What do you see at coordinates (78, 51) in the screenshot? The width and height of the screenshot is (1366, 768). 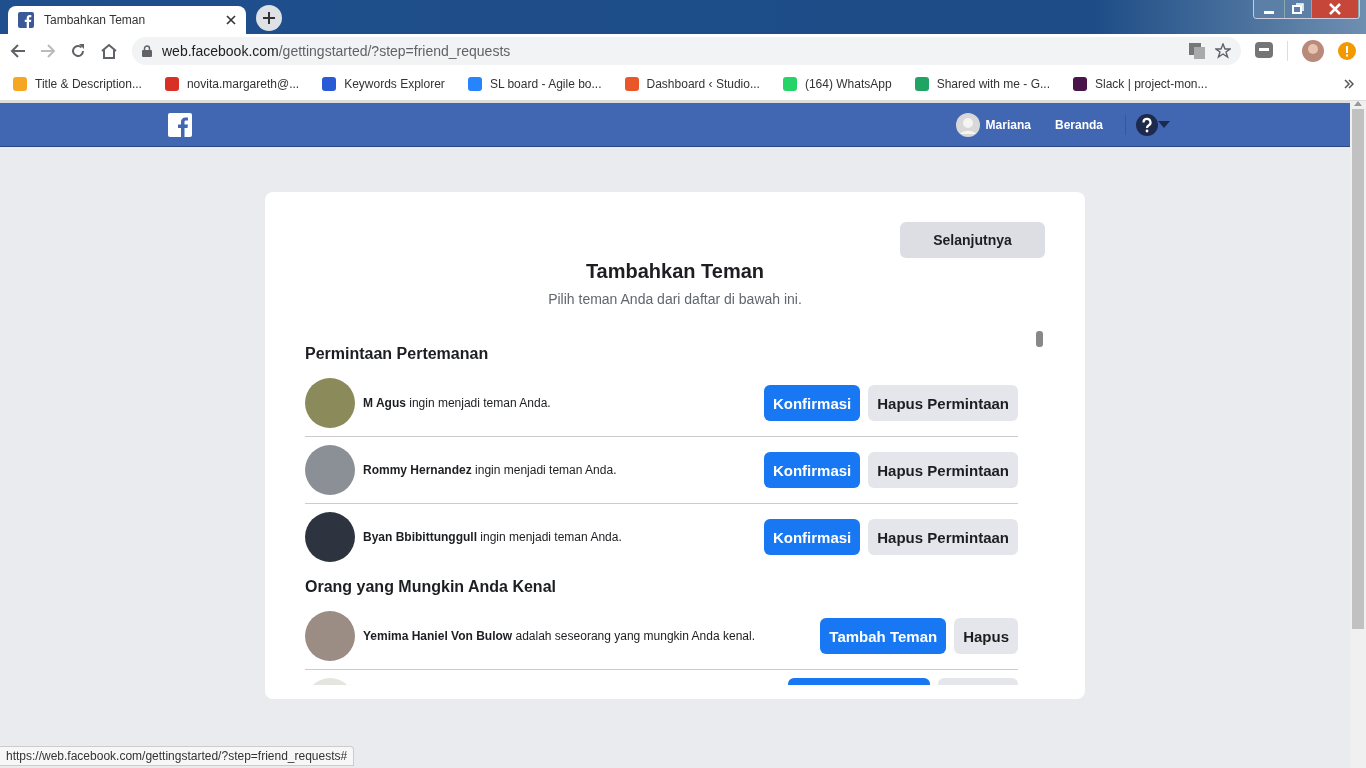 I see `reload-icon` at bounding box center [78, 51].